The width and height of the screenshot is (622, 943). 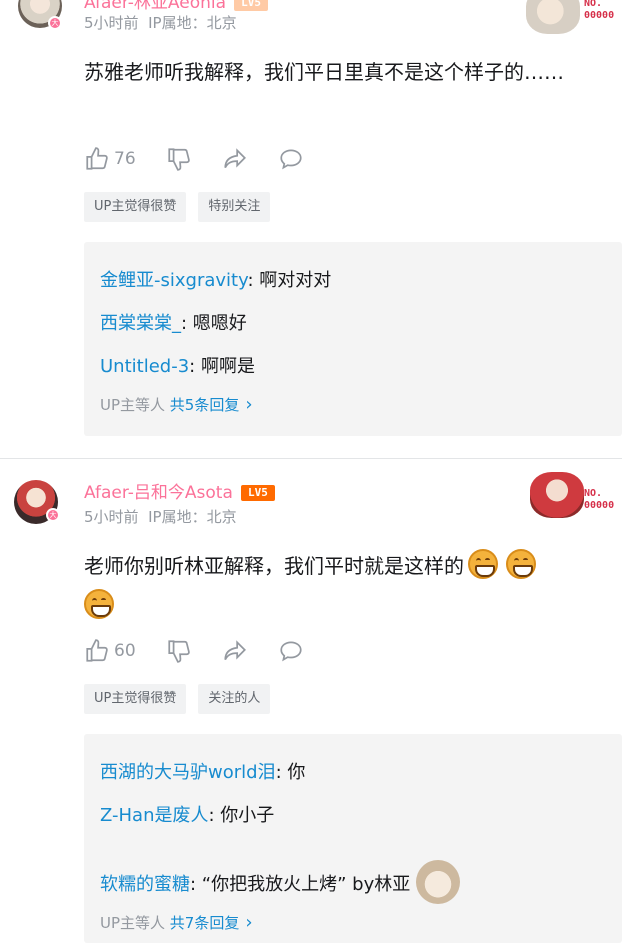 I want to click on comment-actions: 60, so click(x=209, y=651).